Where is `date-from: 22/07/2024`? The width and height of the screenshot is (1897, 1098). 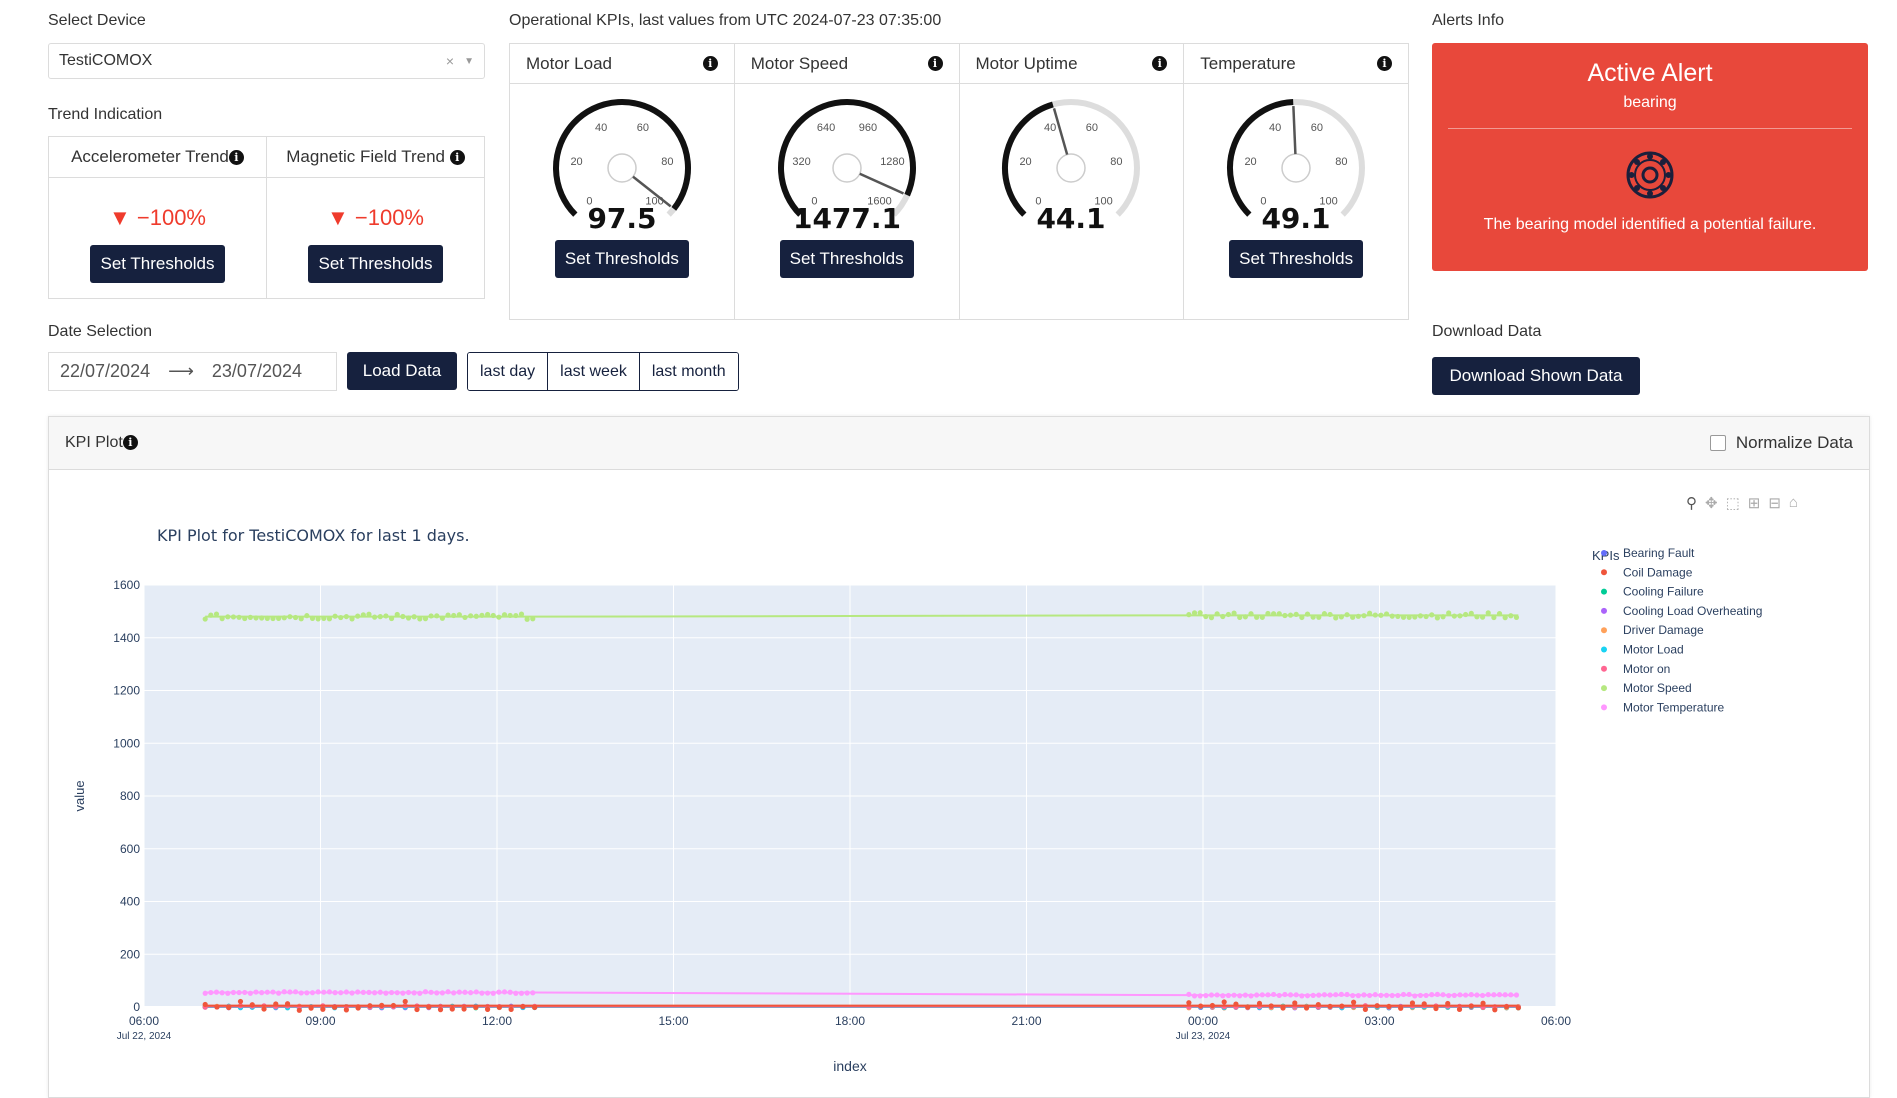 date-from: 22/07/2024 is located at coordinates (105, 371).